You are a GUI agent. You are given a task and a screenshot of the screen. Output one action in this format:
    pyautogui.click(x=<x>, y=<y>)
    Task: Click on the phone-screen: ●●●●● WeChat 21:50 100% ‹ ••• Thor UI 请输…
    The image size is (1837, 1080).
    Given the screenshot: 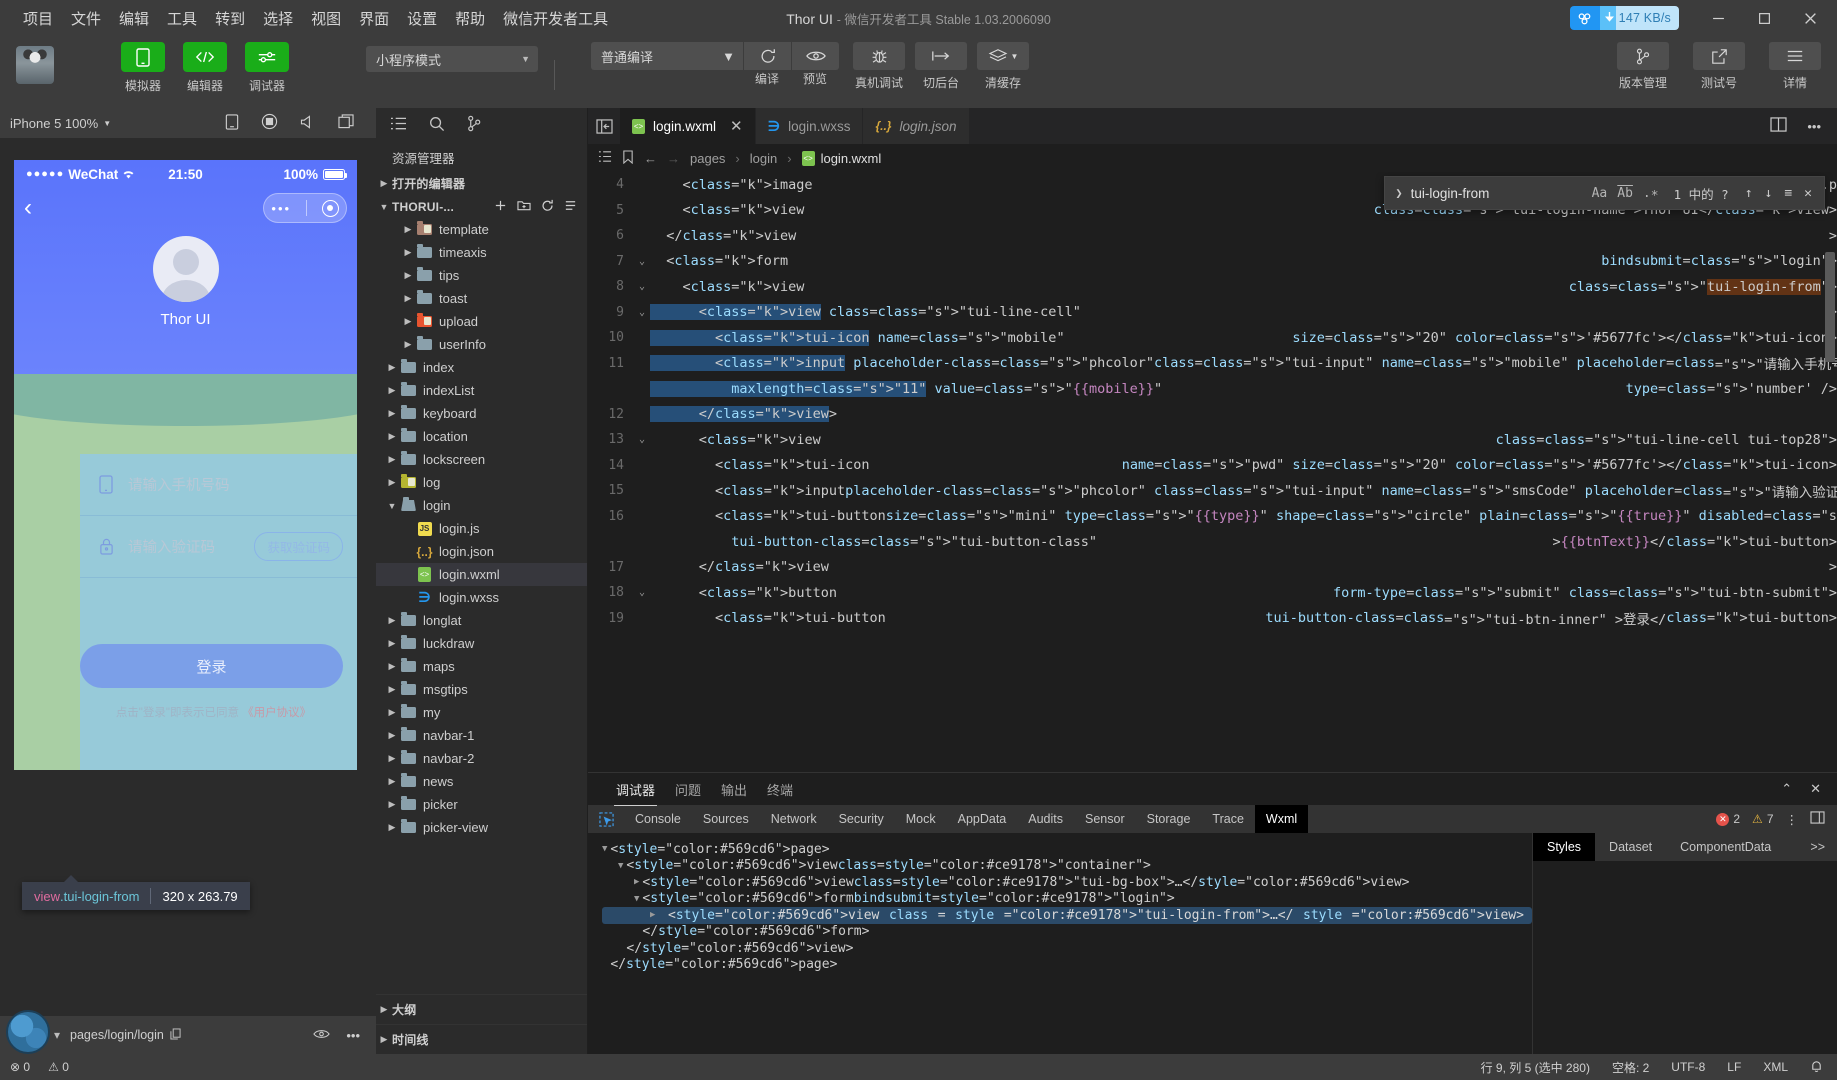 What is the action you would take?
    pyautogui.click(x=185, y=465)
    